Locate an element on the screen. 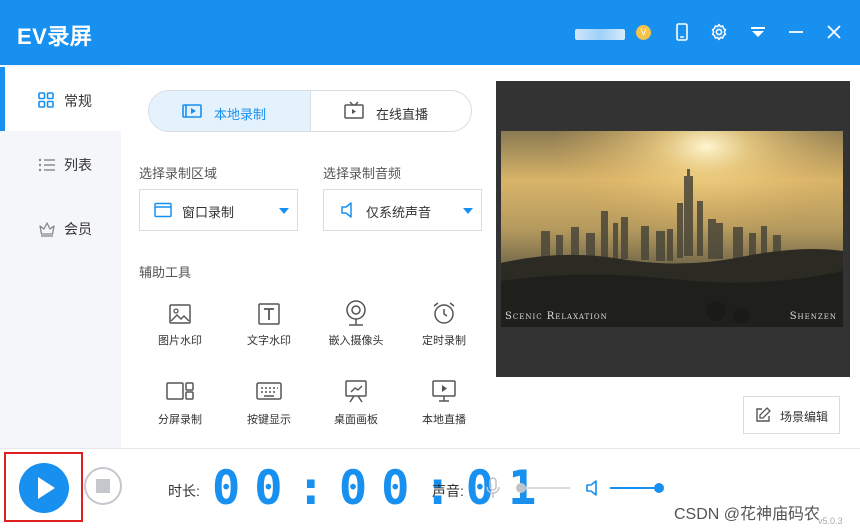  tool-label: 定时录制 is located at coordinates (444, 341).